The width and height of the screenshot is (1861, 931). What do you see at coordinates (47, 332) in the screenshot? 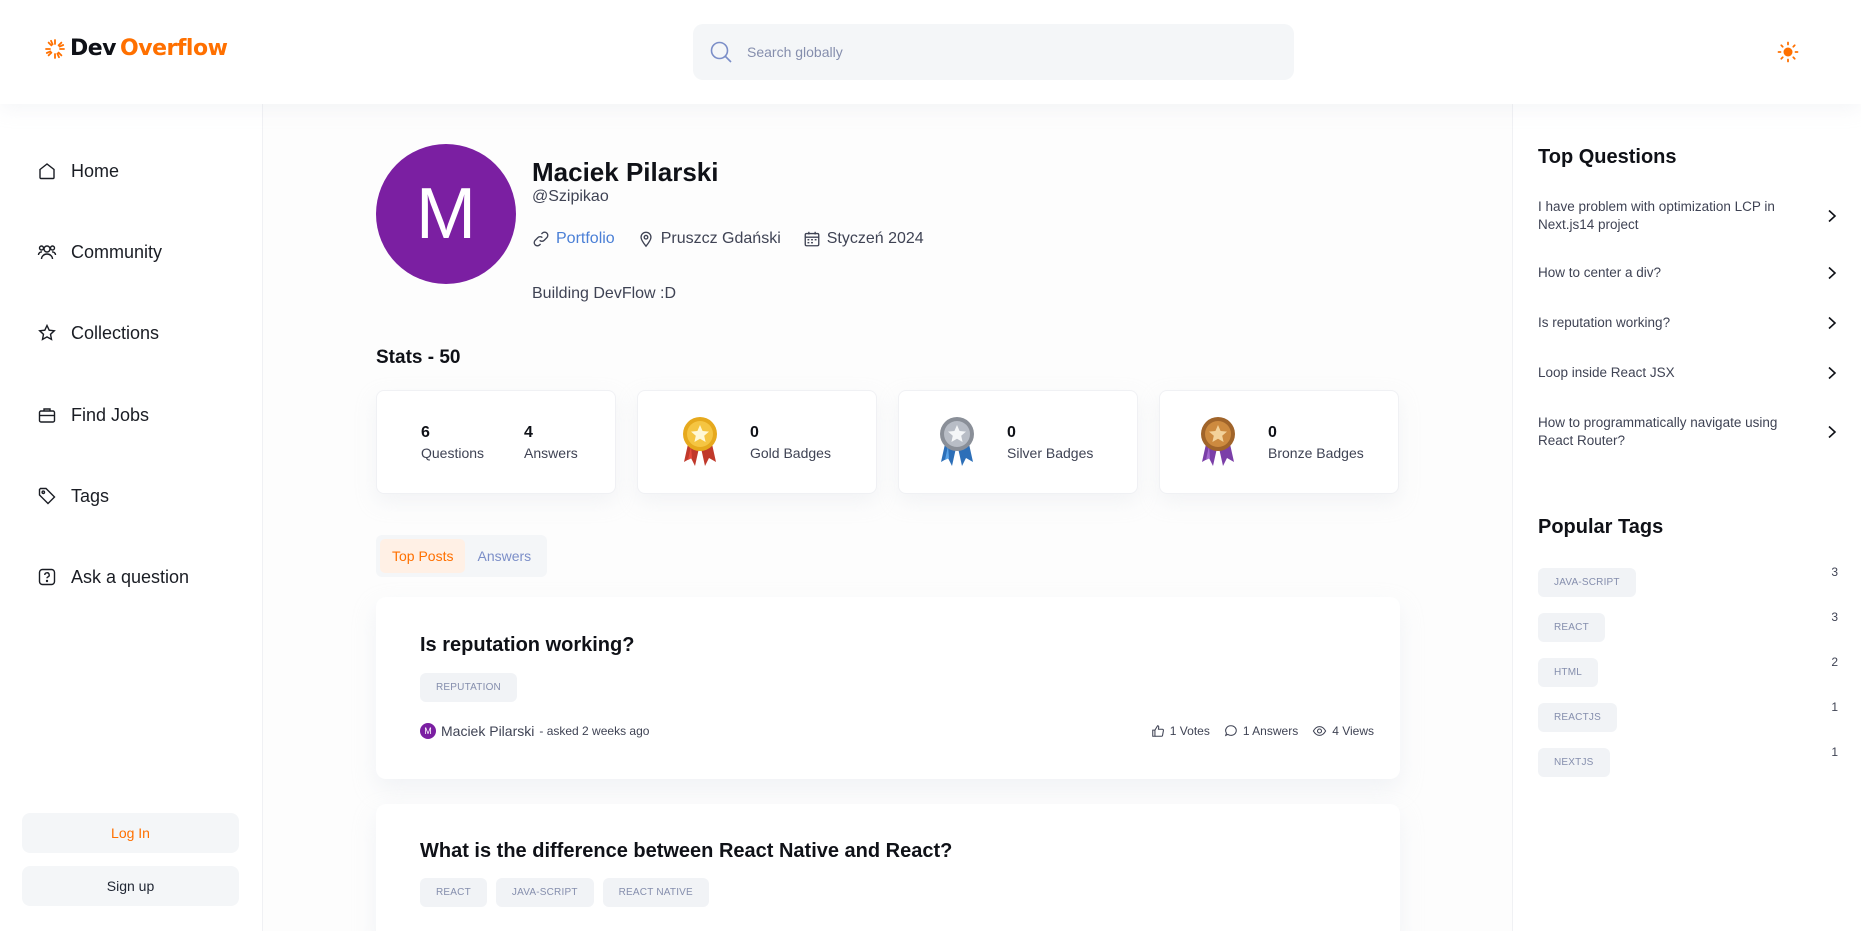
I see `star-icon` at bounding box center [47, 332].